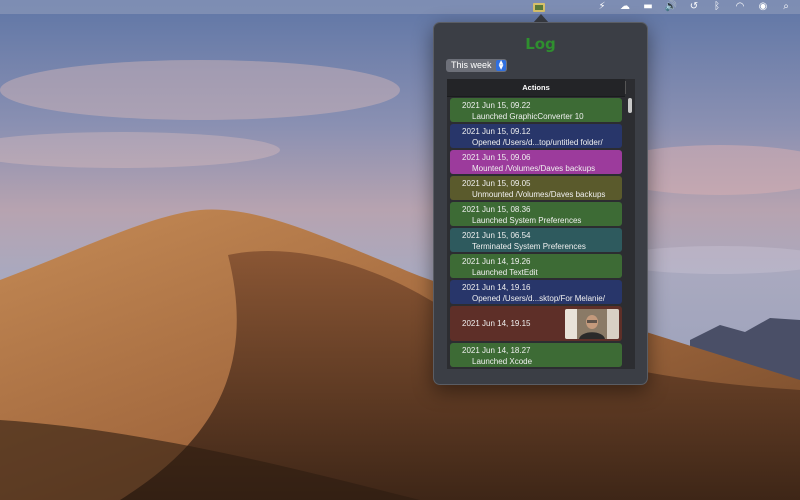  What do you see at coordinates (471, 65) in the screenshot?
I see `period-select-value: This week` at bounding box center [471, 65].